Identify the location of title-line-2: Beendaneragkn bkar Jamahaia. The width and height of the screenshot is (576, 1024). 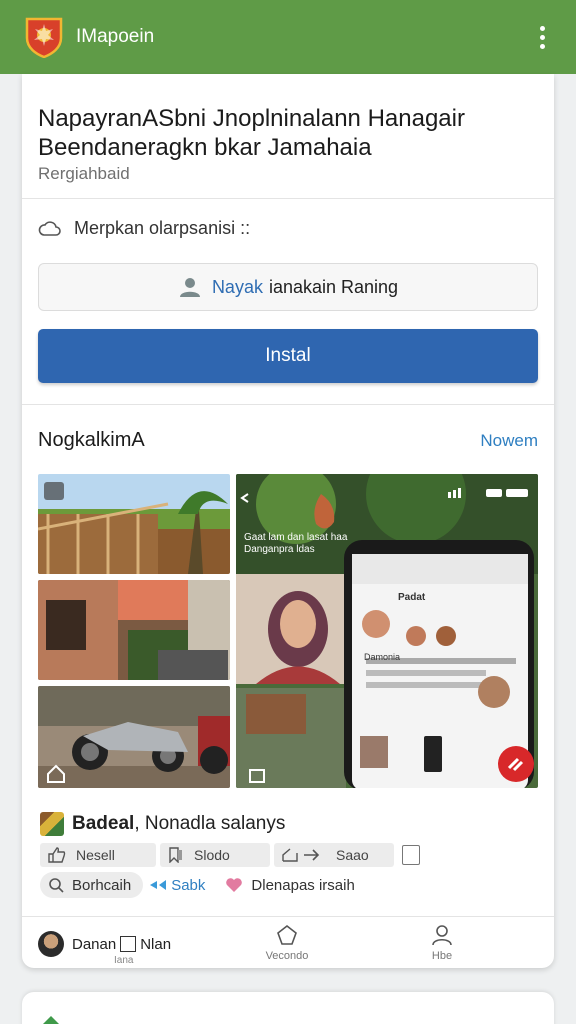
(205, 147).